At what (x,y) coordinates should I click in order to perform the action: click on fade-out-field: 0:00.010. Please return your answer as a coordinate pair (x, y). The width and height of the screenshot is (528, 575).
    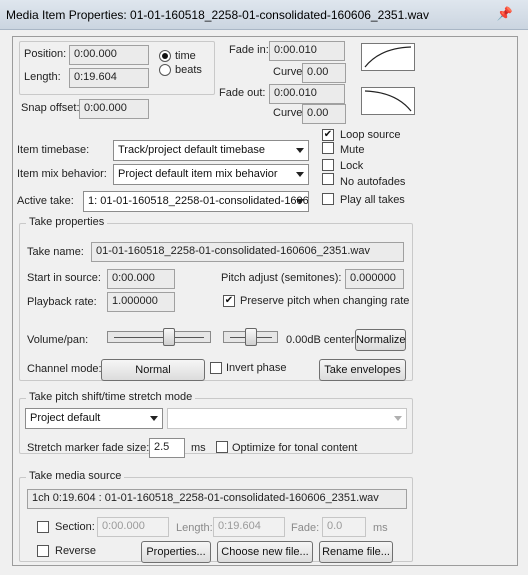
    Looking at the image, I should click on (307, 94).